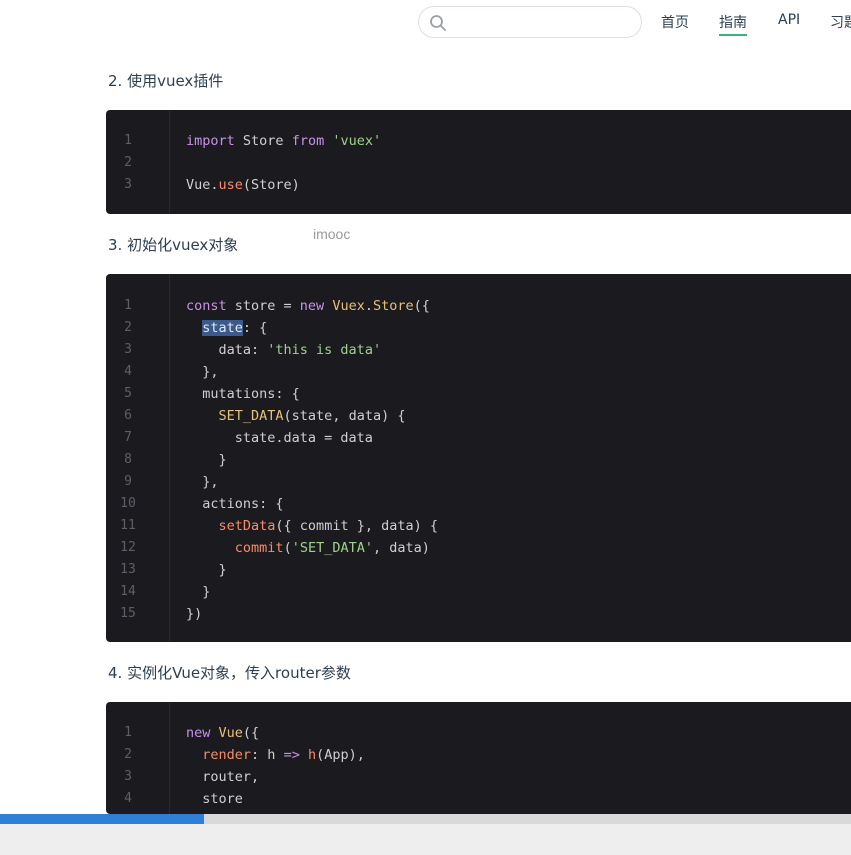 Image resolution: width=851 pixels, height=855 pixels. Describe the element at coordinates (478, 777) in the screenshot. I see `code-line: 3 router,` at that location.